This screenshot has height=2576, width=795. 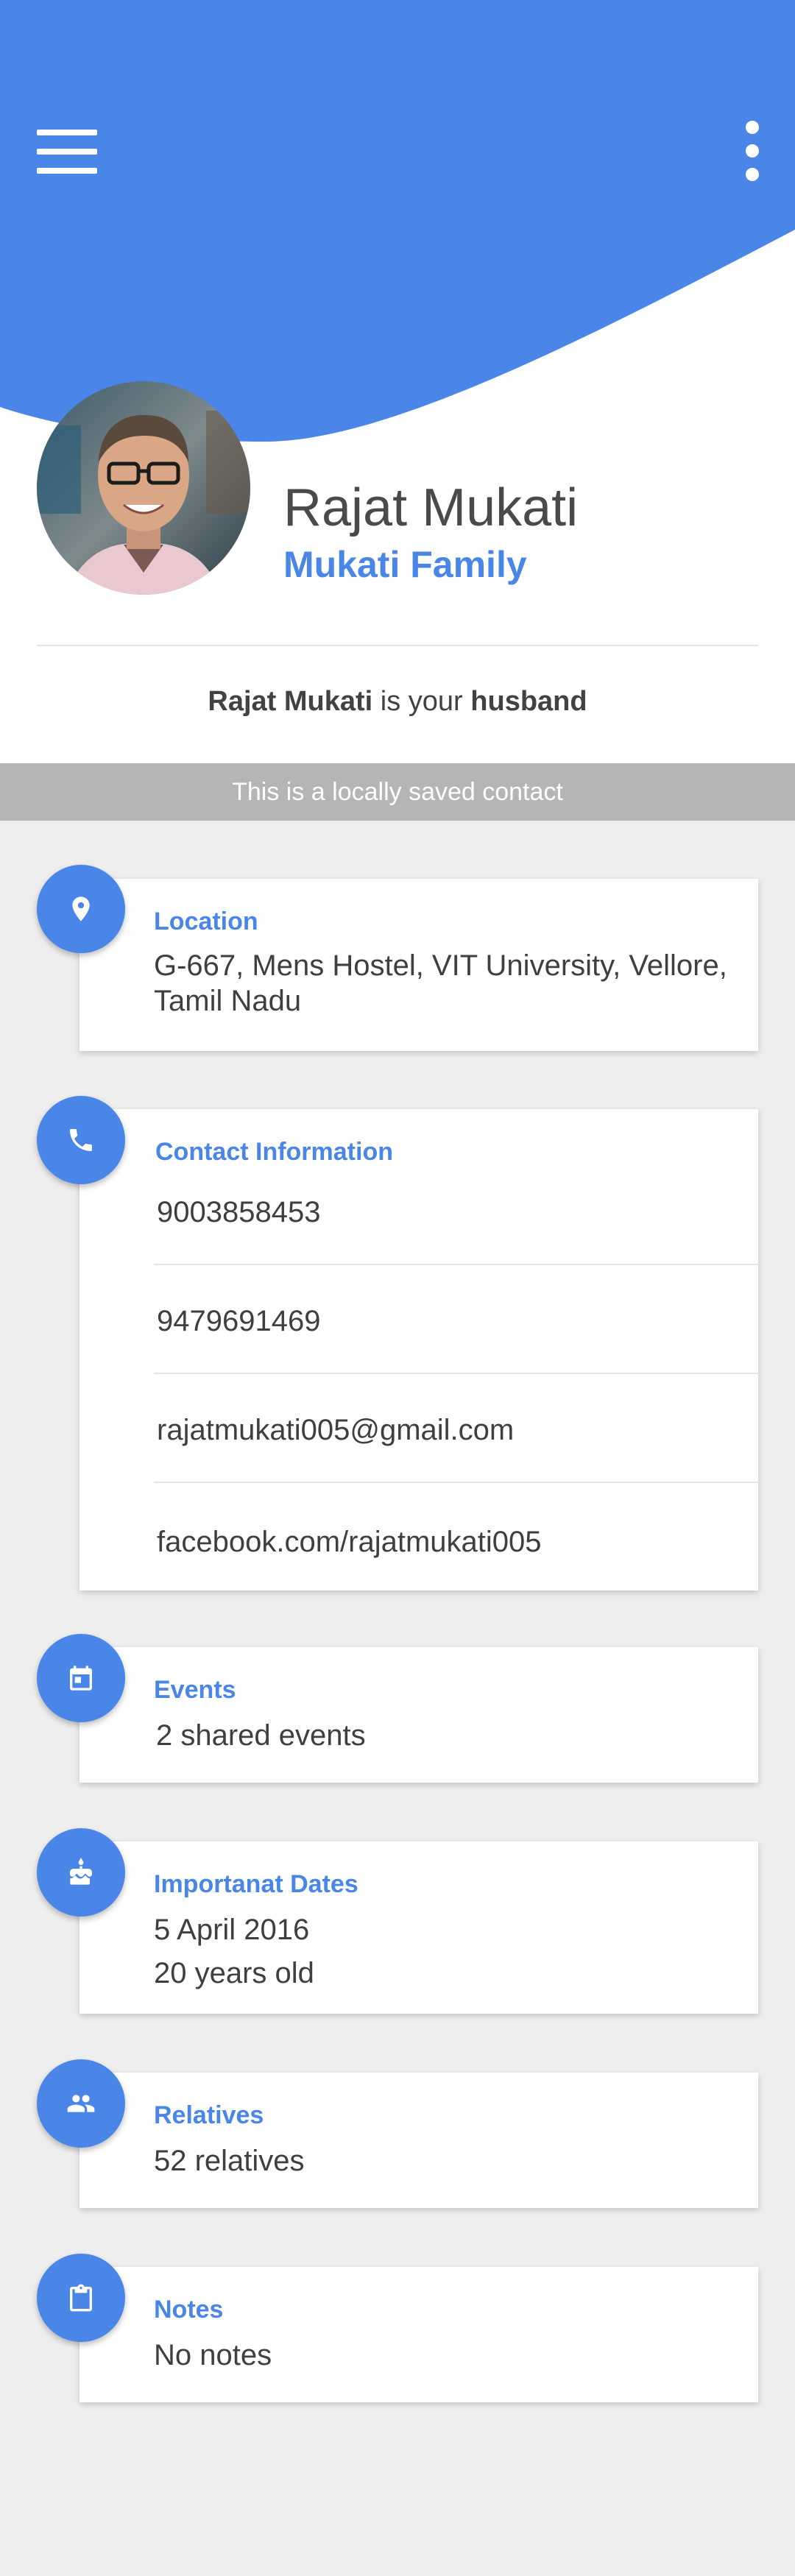 I want to click on family-group-link: Mukati Family, so click(x=405, y=564).